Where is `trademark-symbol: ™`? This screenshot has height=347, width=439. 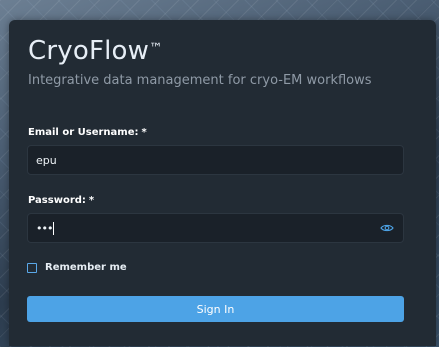 trademark-symbol: ™ is located at coordinates (156, 49).